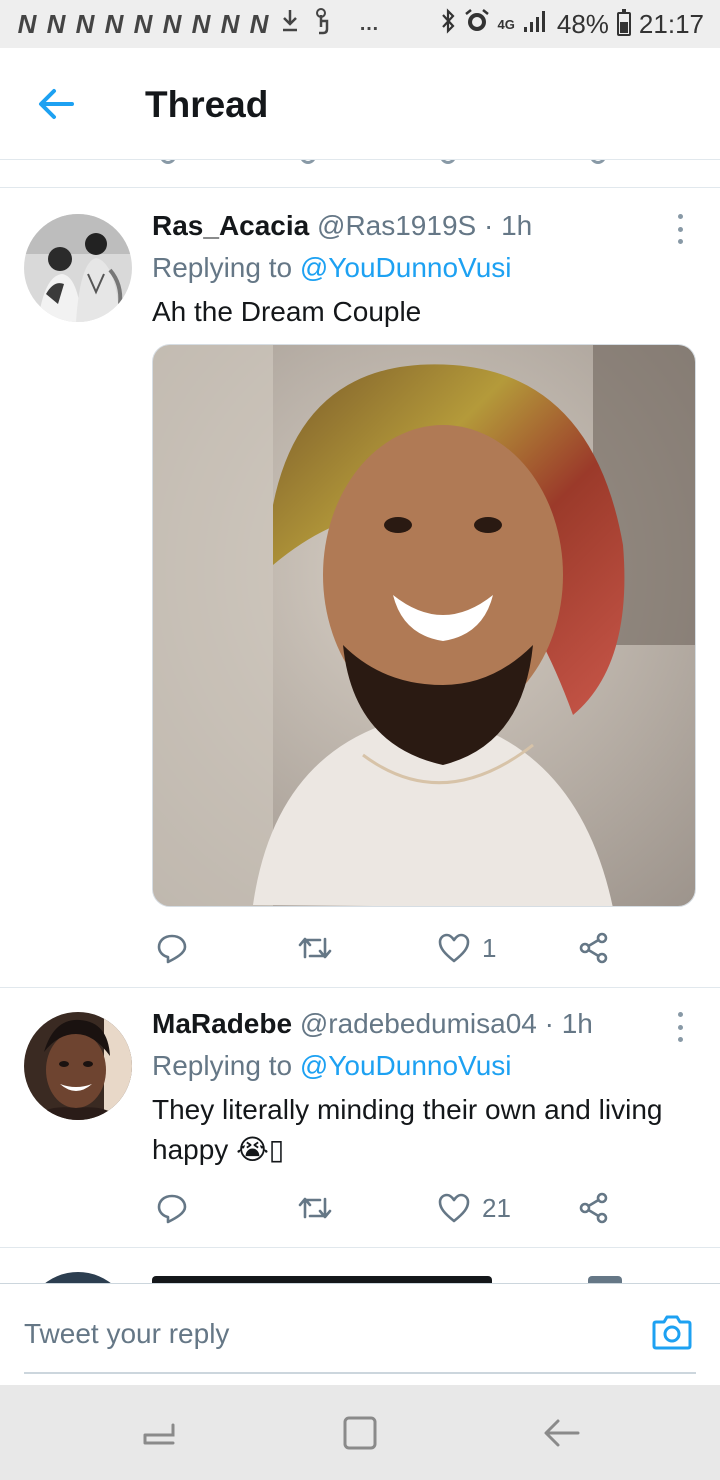  I want to click on system-indicators: 4G 48% 21:17, so click(572, 24).